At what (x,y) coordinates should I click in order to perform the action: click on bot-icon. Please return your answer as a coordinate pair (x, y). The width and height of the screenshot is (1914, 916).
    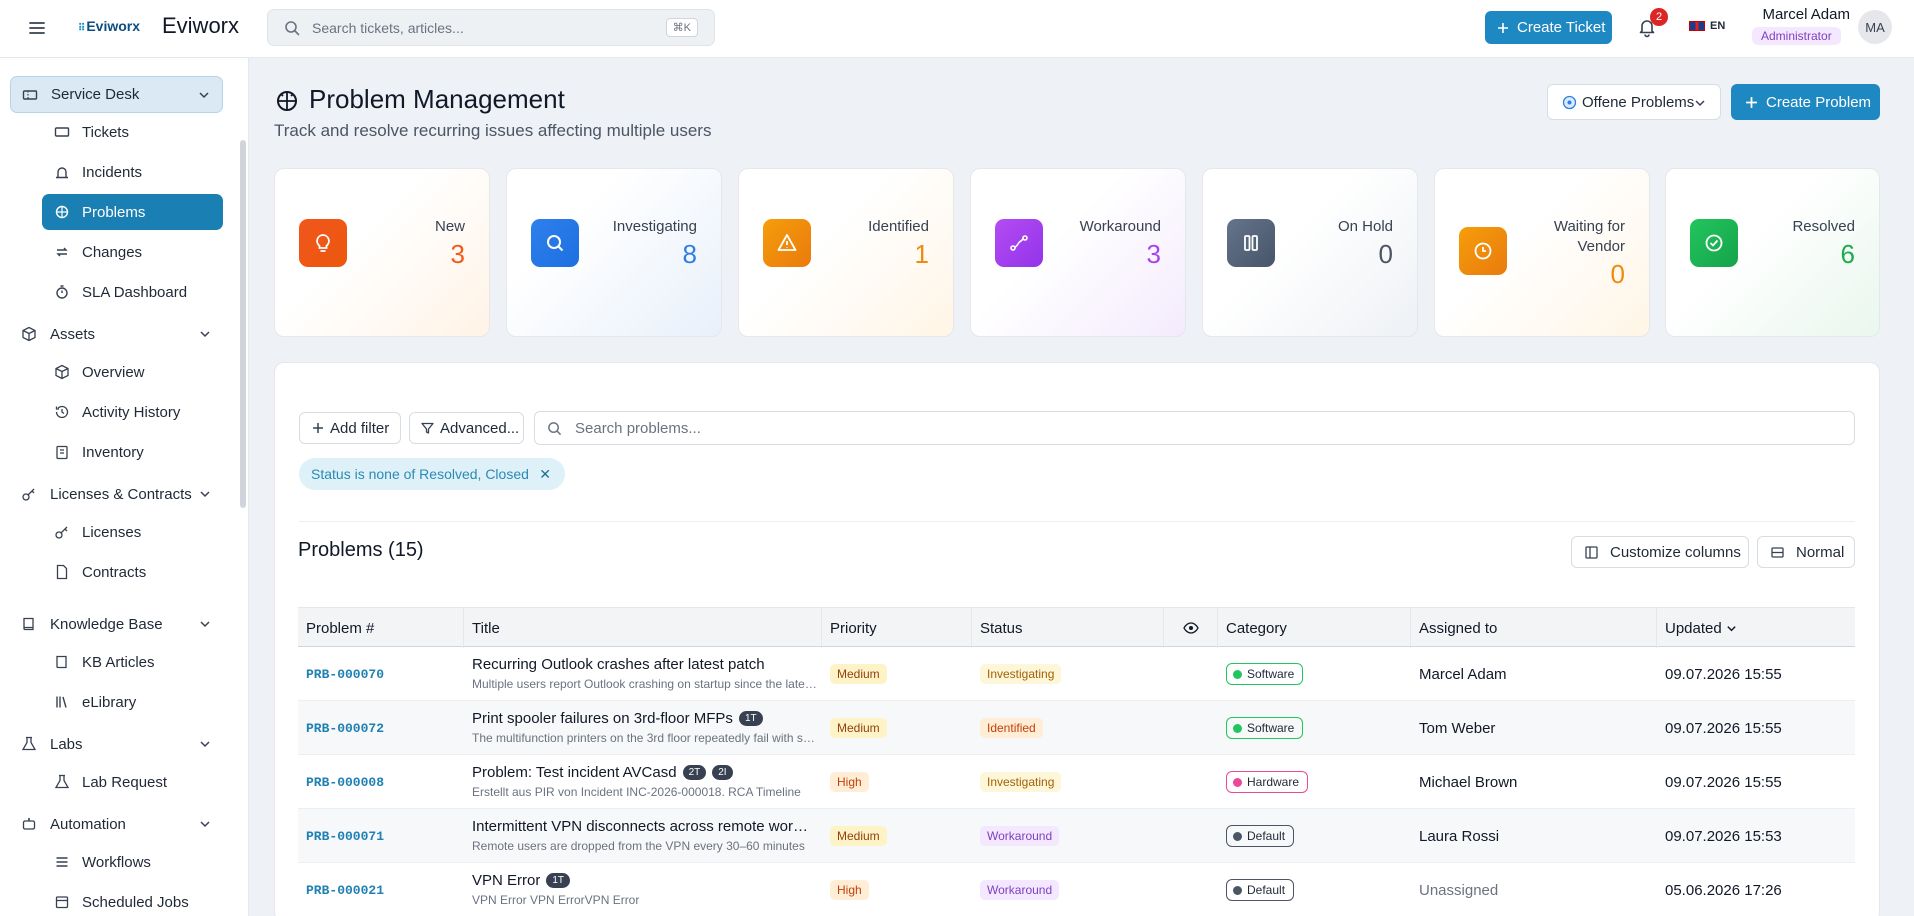
    Looking at the image, I should click on (29, 824).